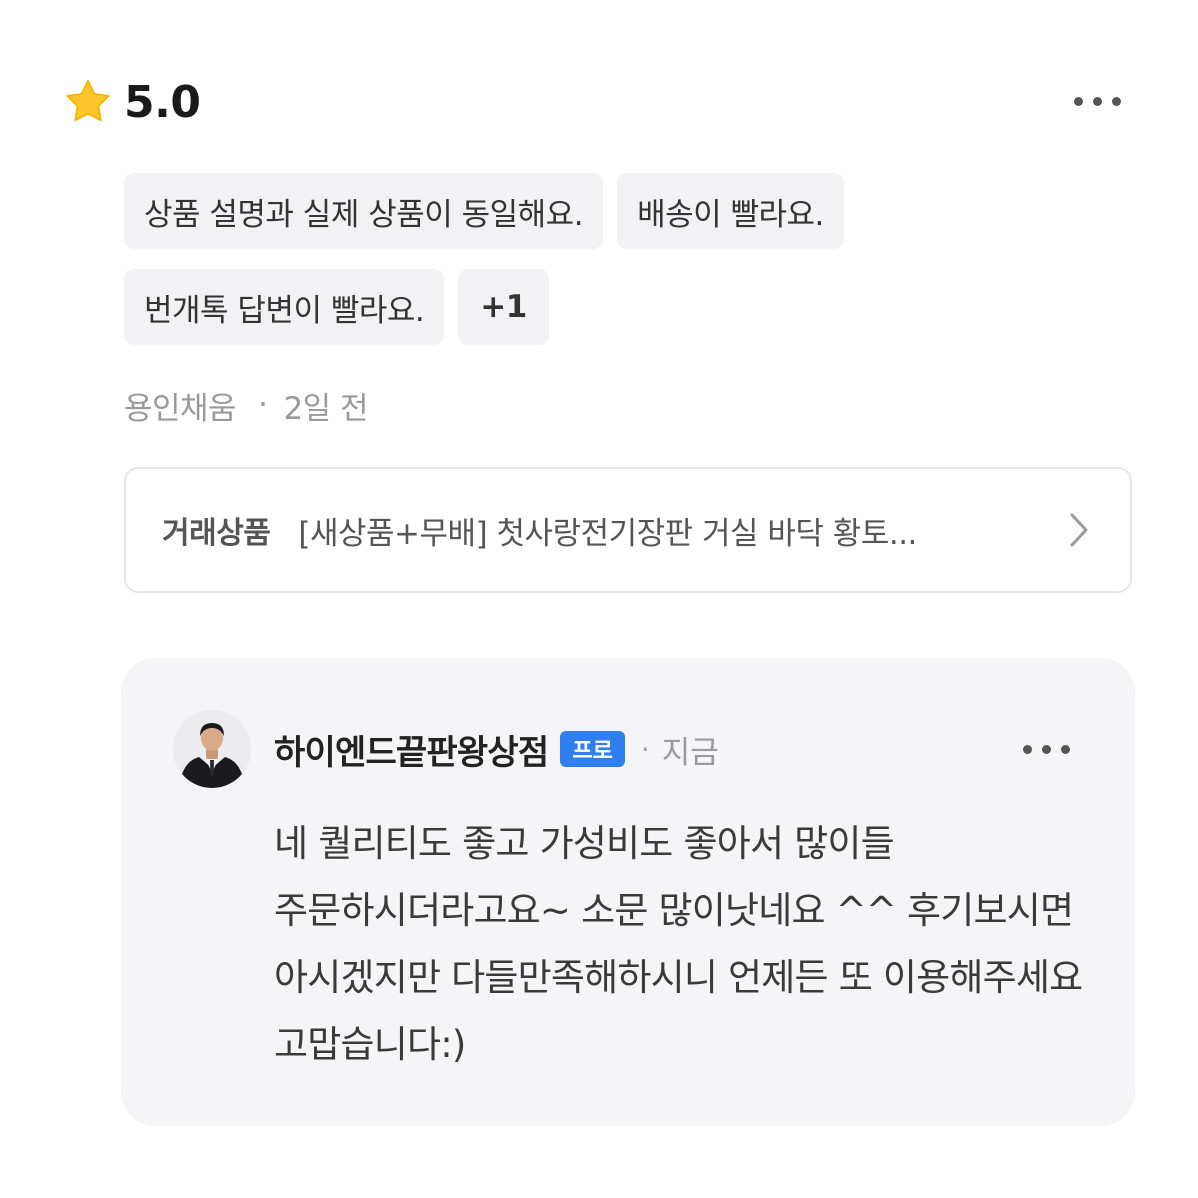  Describe the element at coordinates (503, 307) in the screenshot. I see `more-tags-button: +1` at that location.